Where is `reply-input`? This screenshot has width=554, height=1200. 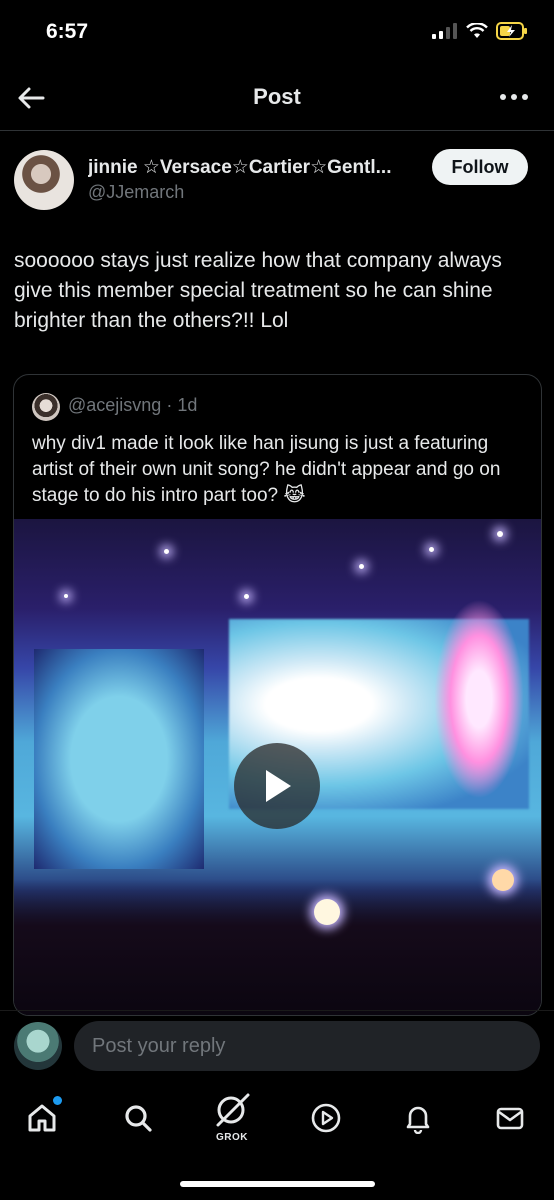 reply-input is located at coordinates (307, 1046).